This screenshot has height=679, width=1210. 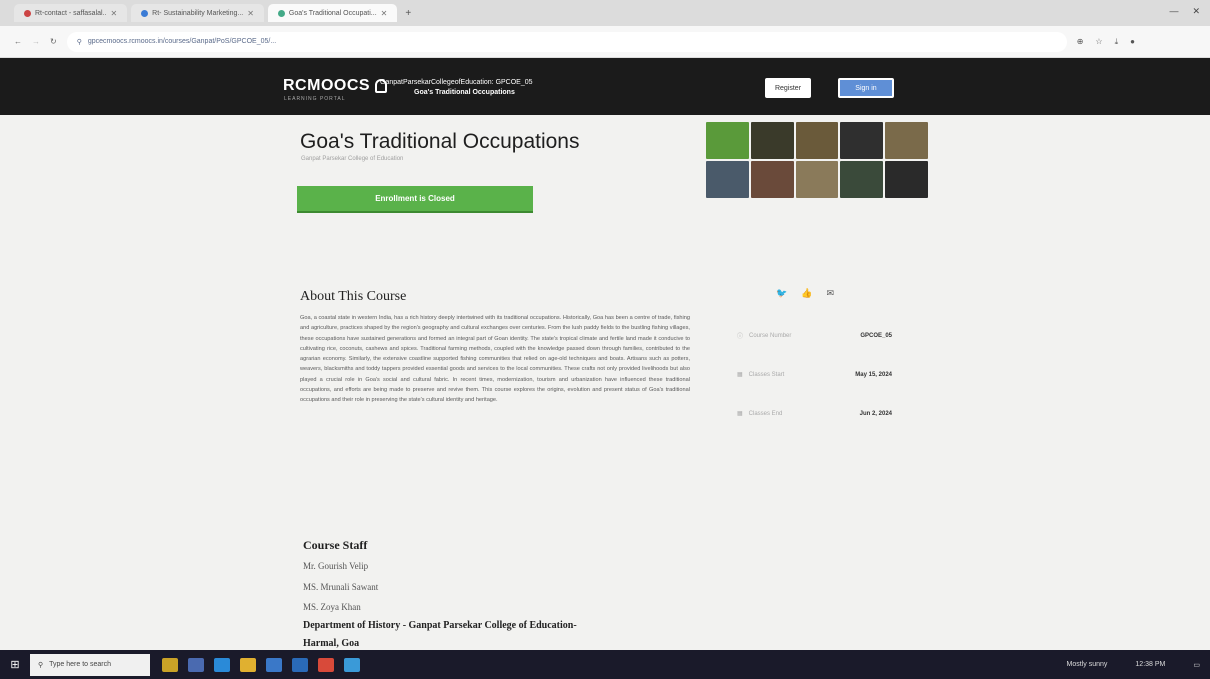 I want to click on course-staff-heading: Course Staff, so click(x=335, y=545).